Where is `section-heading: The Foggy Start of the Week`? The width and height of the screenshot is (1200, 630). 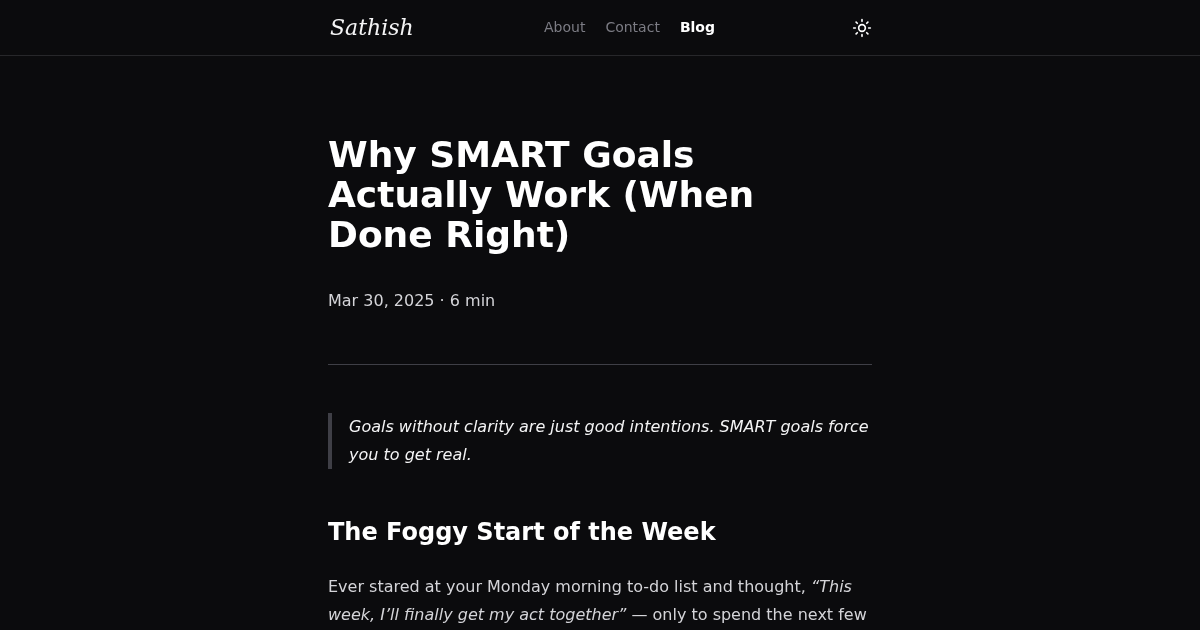 section-heading: The Foggy Start of the Week is located at coordinates (522, 532).